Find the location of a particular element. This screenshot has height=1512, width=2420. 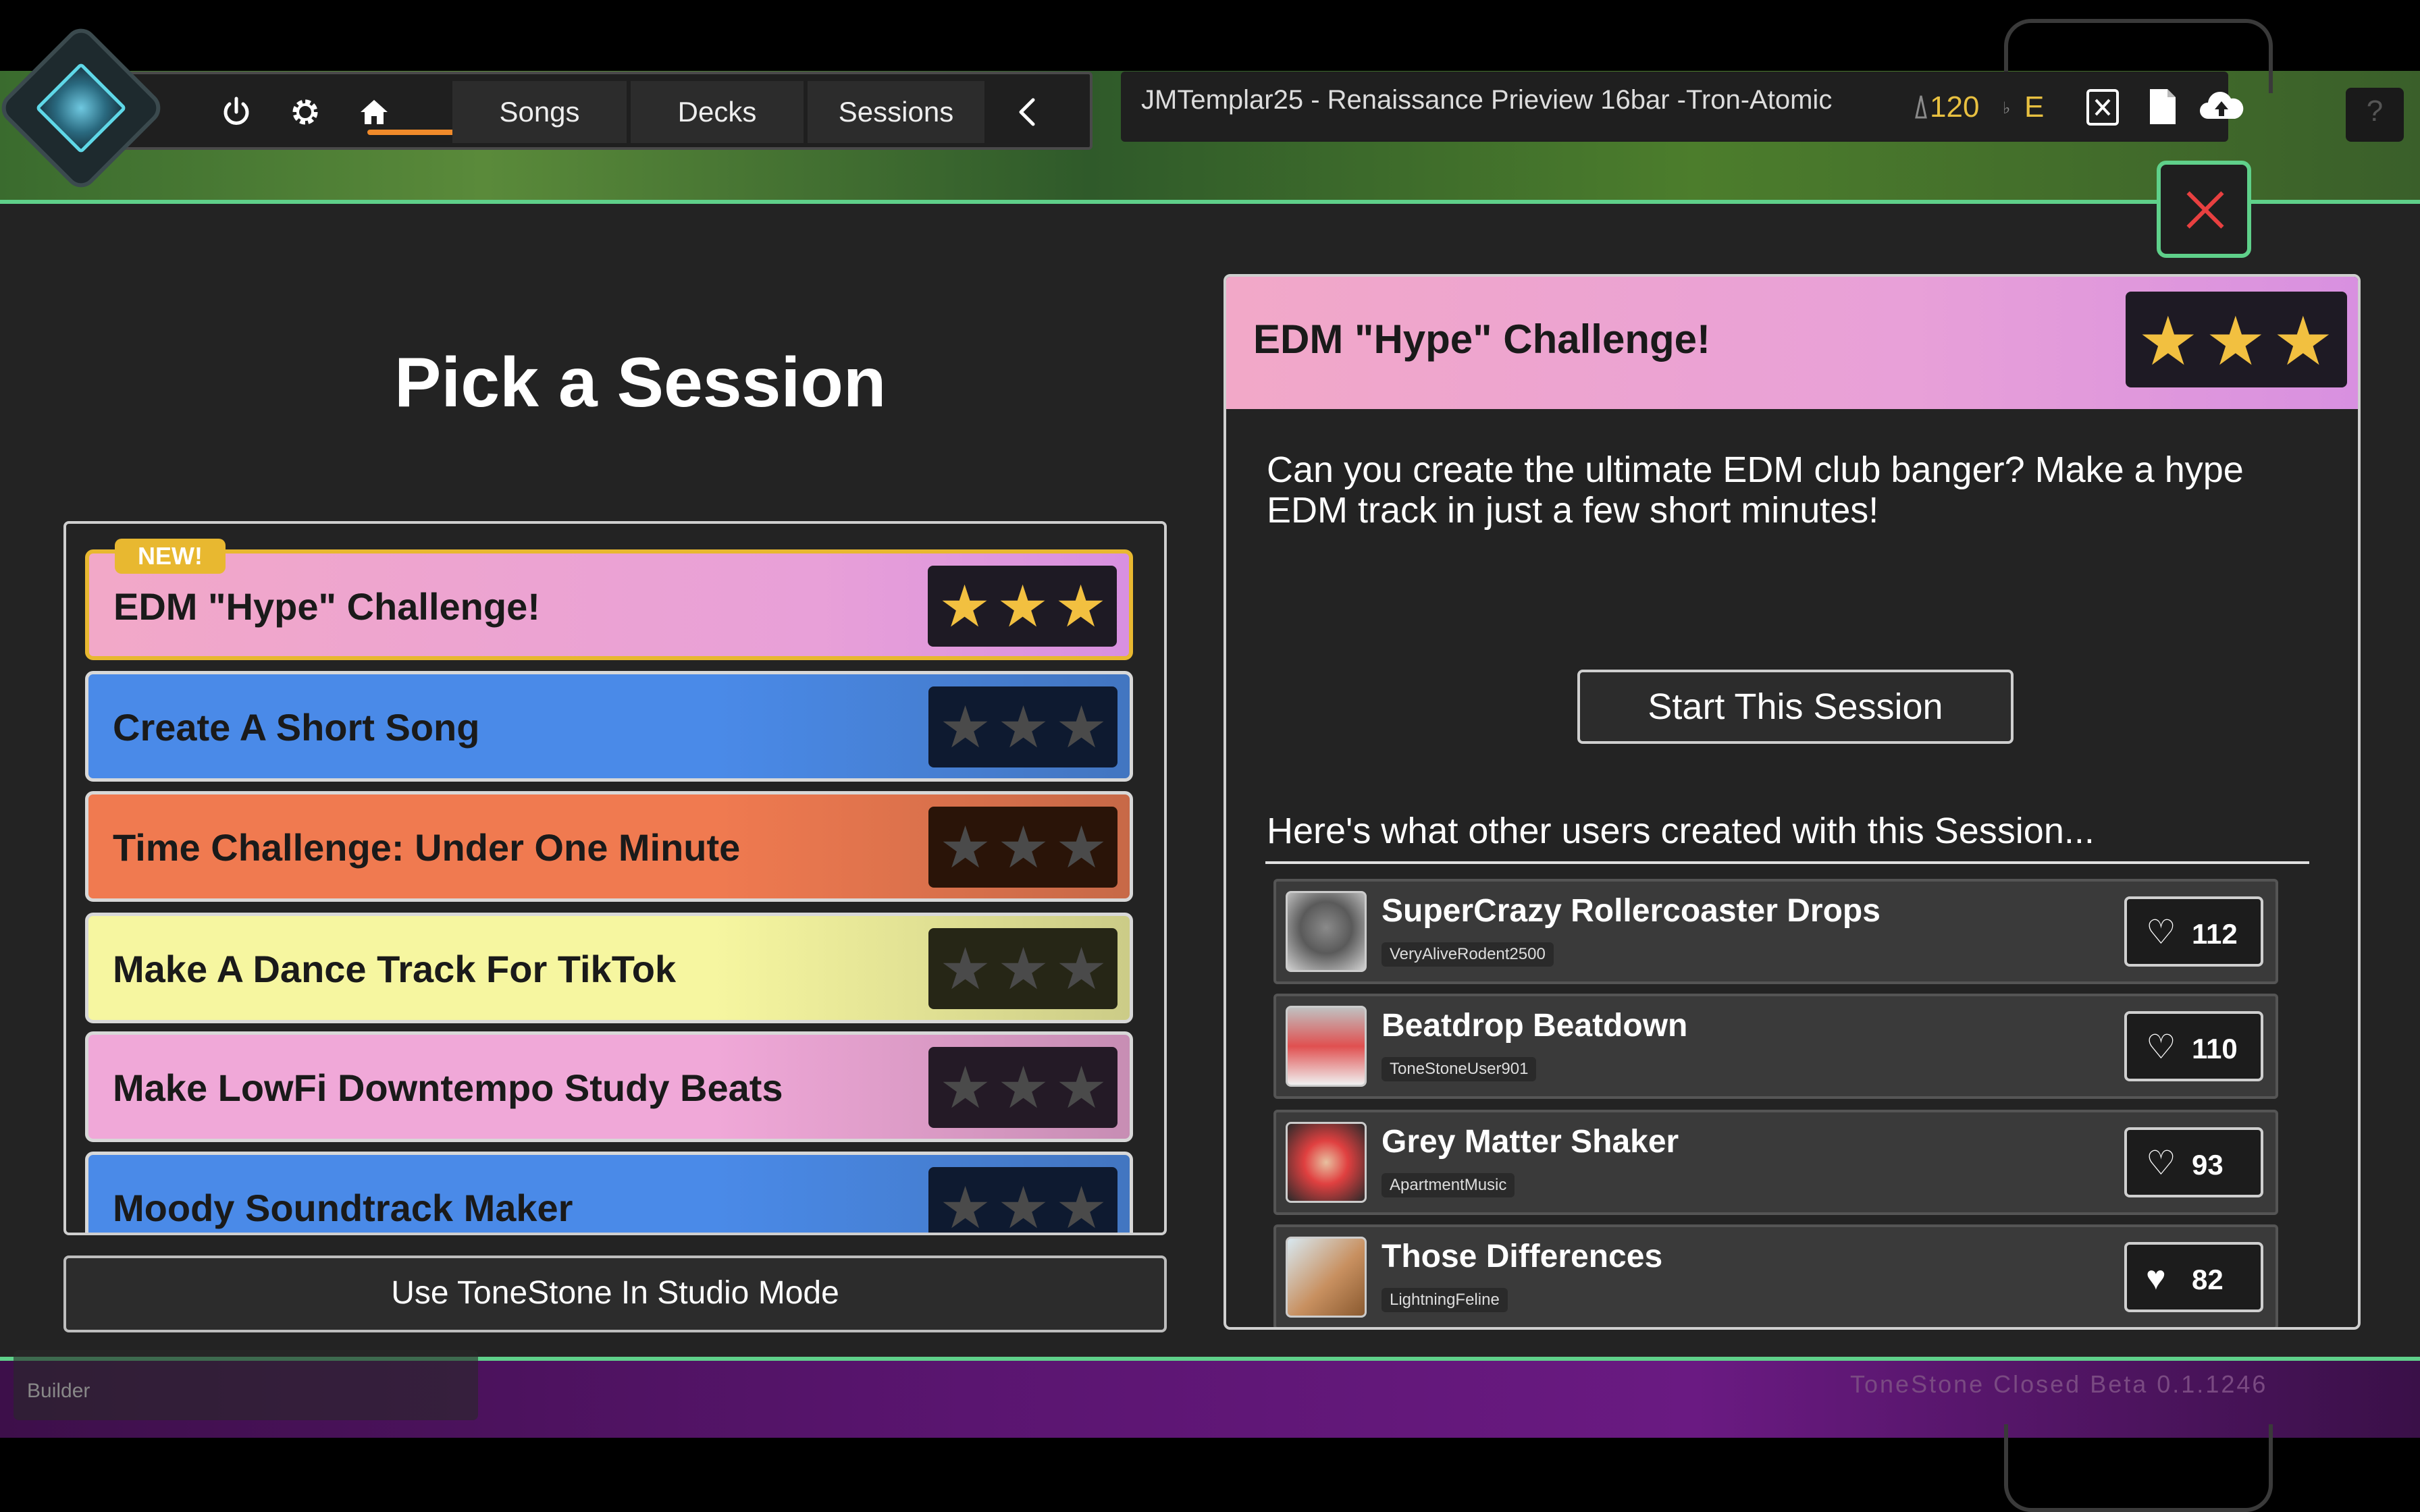

key-icon: ♭ is located at coordinates (2007, 108).